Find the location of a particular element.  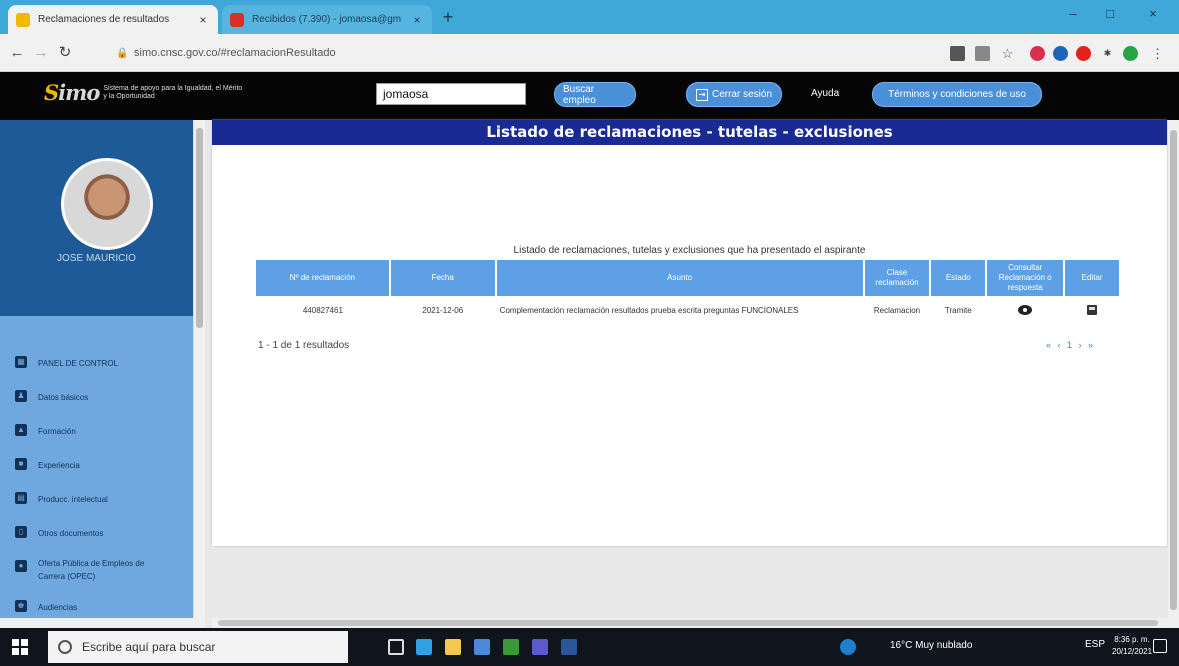

search-input: jomaosa is located at coordinates (451, 94).